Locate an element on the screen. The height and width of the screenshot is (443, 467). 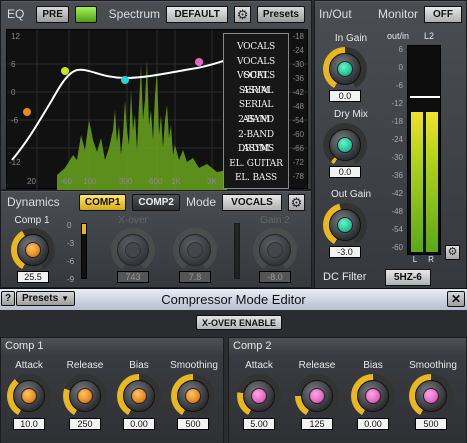
comp1-bias-knob is located at coordinates (139, 396).